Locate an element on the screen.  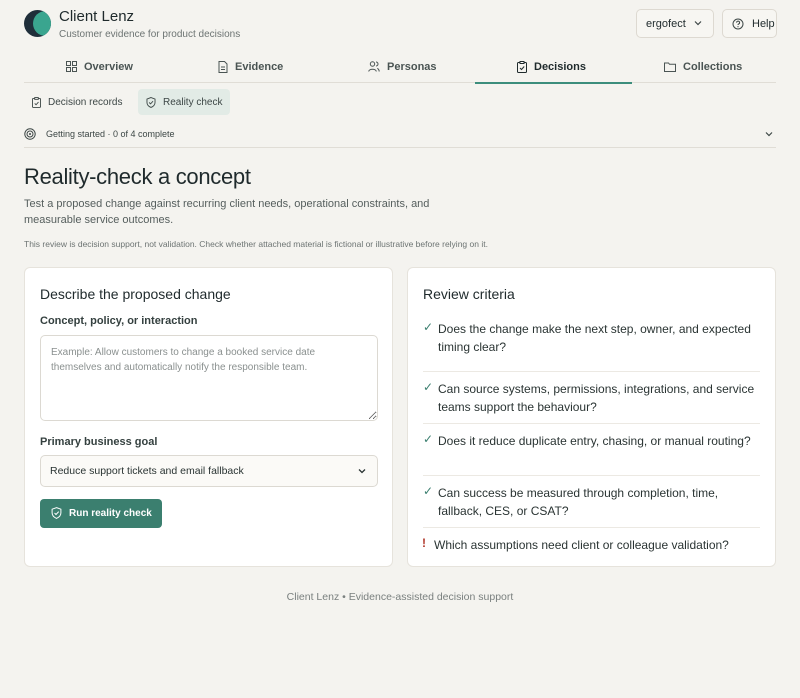
tab-decisions: Decisions is located at coordinates (553, 67).